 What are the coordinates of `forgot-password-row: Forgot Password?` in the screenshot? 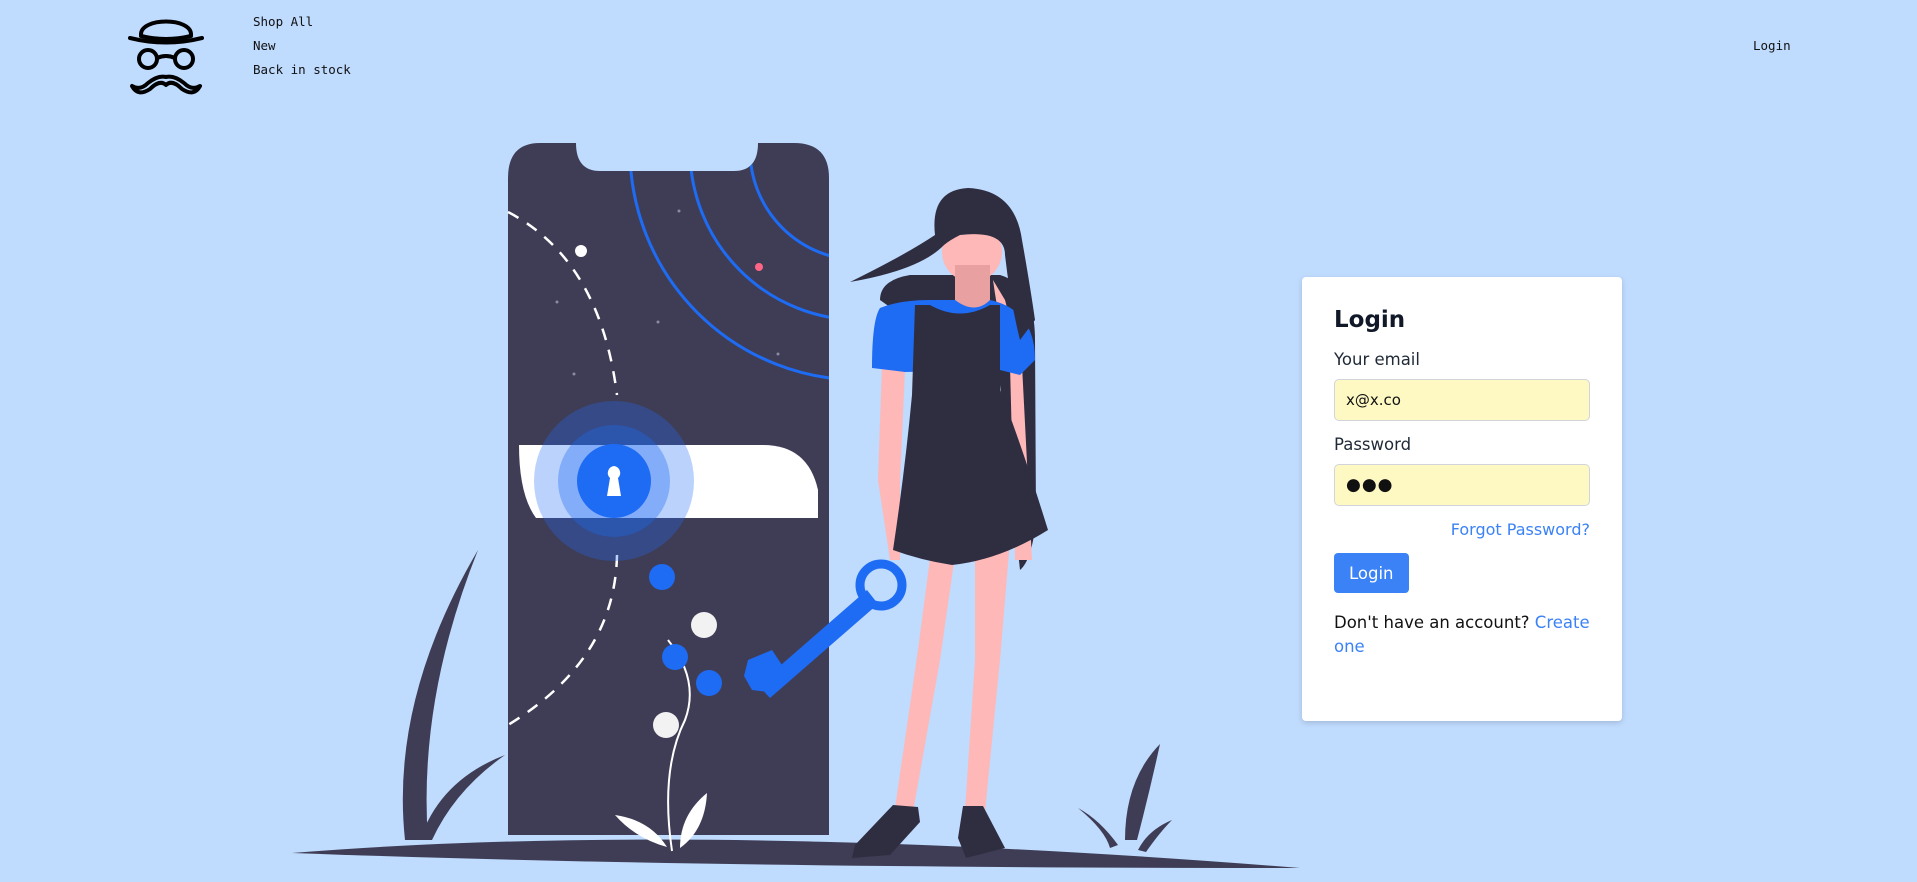 It's located at (1462, 529).